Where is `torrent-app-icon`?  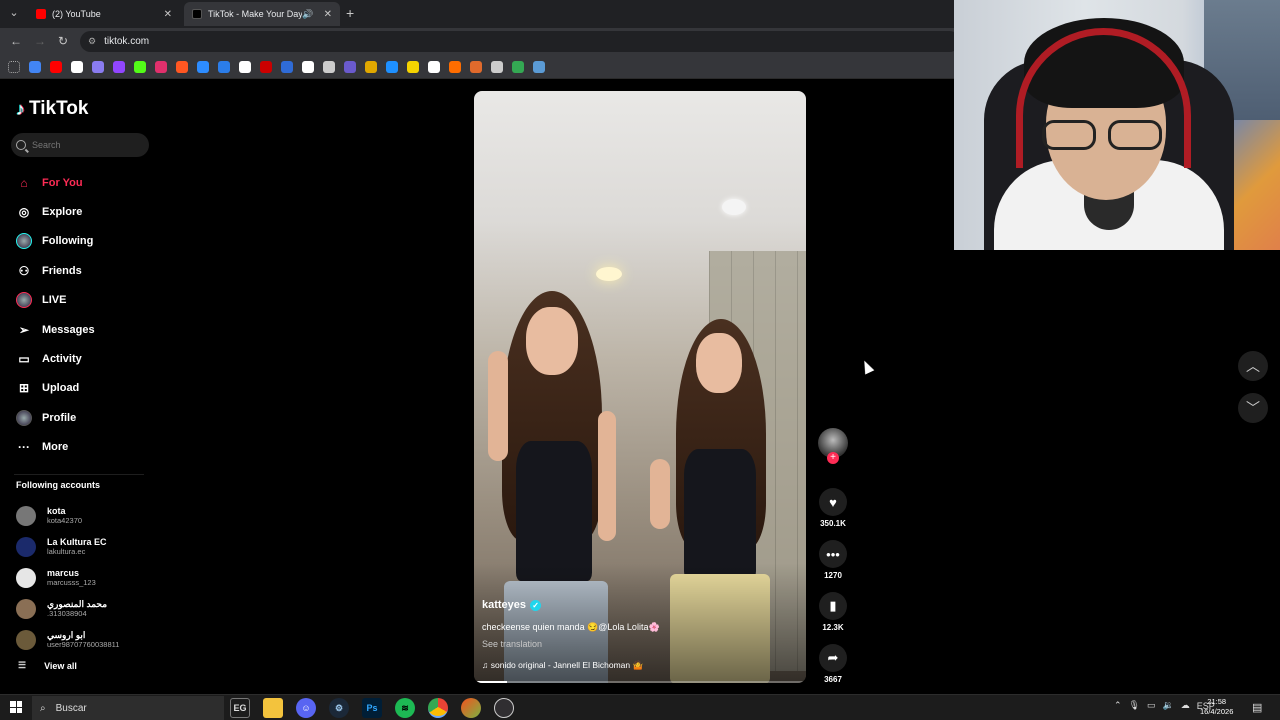 torrent-app-icon is located at coordinates (471, 708).